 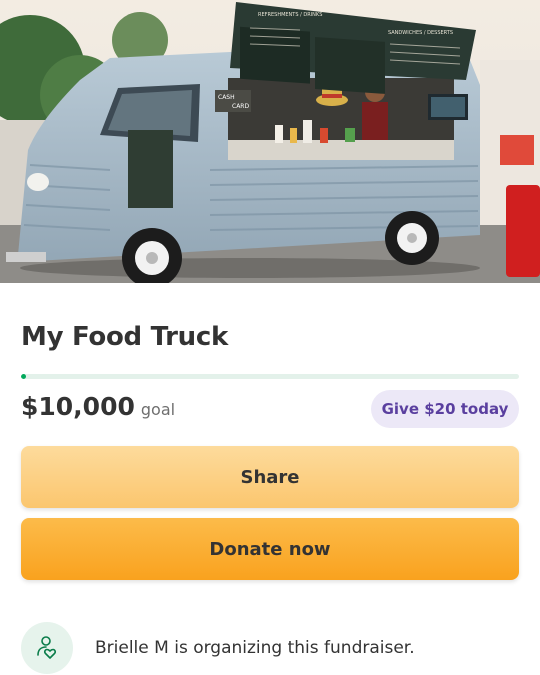 I want to click on truck-badge-line1: CASH, so click(x=226, y=97).